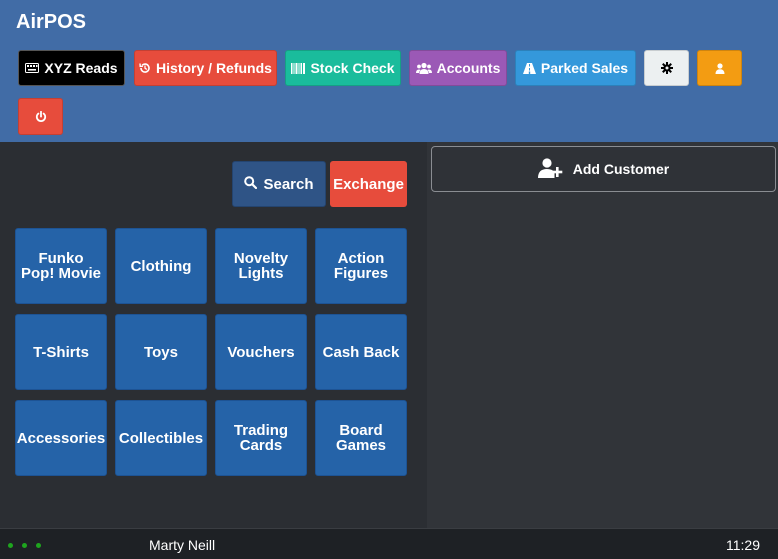  Describe the element at coordinates (743, 545) in the screenshot. I see `clock: 11:29` at that location.